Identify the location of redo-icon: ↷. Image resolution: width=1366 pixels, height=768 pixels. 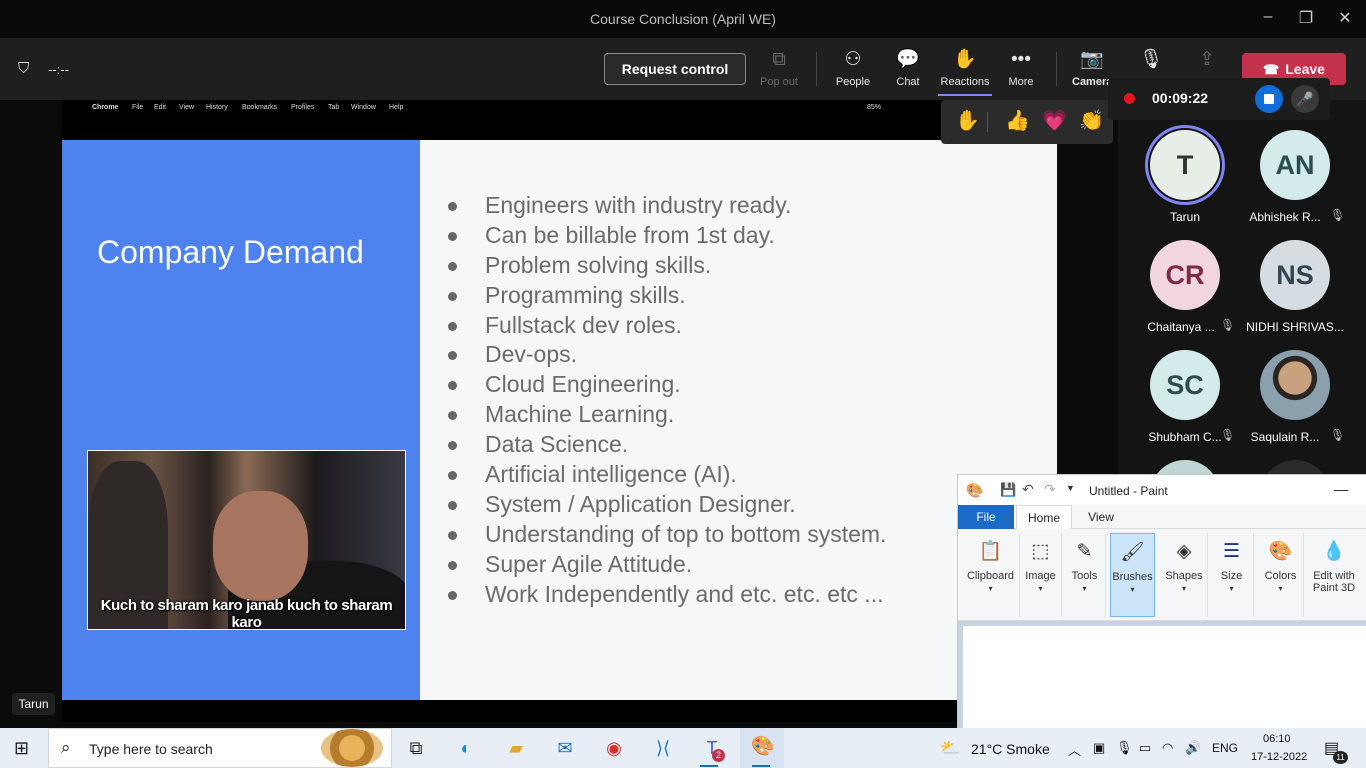
(1050, 489).